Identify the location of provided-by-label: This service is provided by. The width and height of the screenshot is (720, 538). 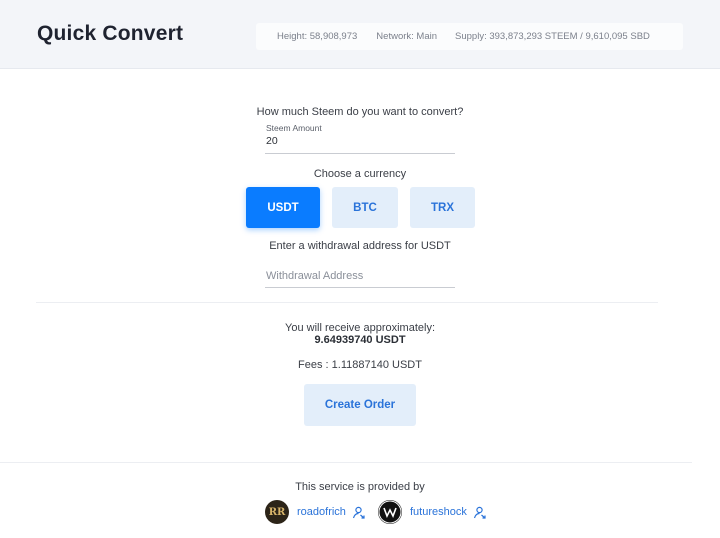
(360, 487).